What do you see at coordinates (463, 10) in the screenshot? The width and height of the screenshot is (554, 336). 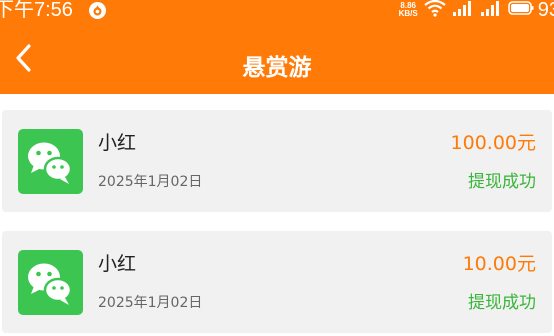 I see `signal-icon` at bounding box center [463, 10].